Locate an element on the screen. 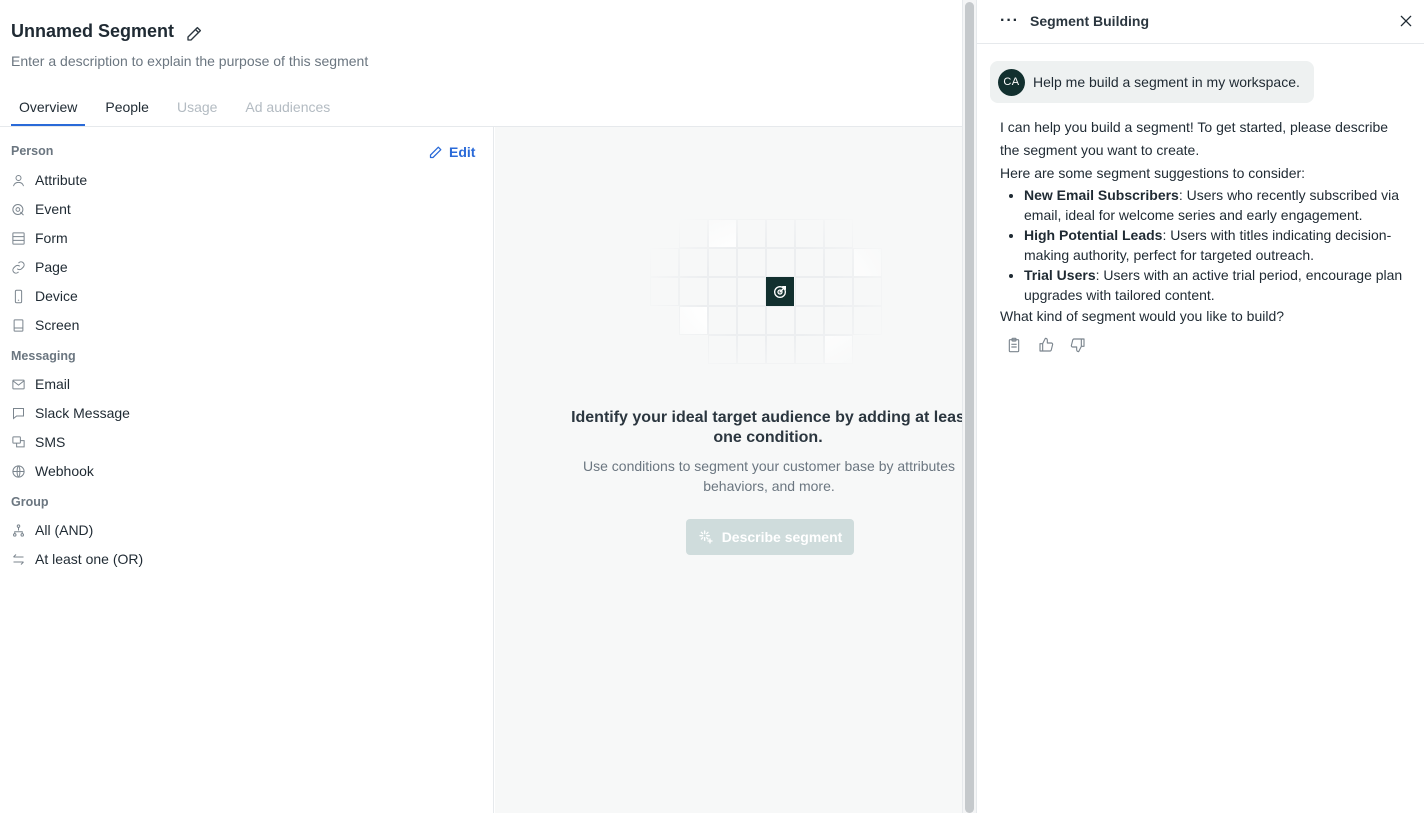 Image resolution: width=1424 pixels, height=813 pixels. condition-screen: Screen is located at coordinates (45, 325).